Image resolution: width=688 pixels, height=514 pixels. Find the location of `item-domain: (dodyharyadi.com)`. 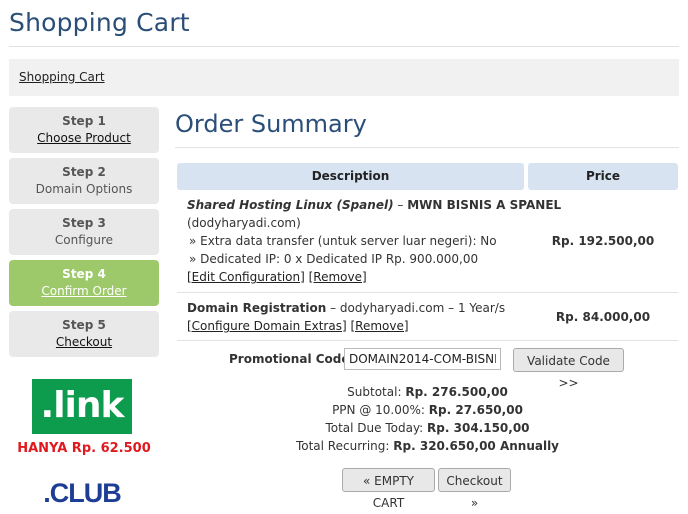

item-domain: (dodyharyadi.com) is located at coordinates (244, 223).